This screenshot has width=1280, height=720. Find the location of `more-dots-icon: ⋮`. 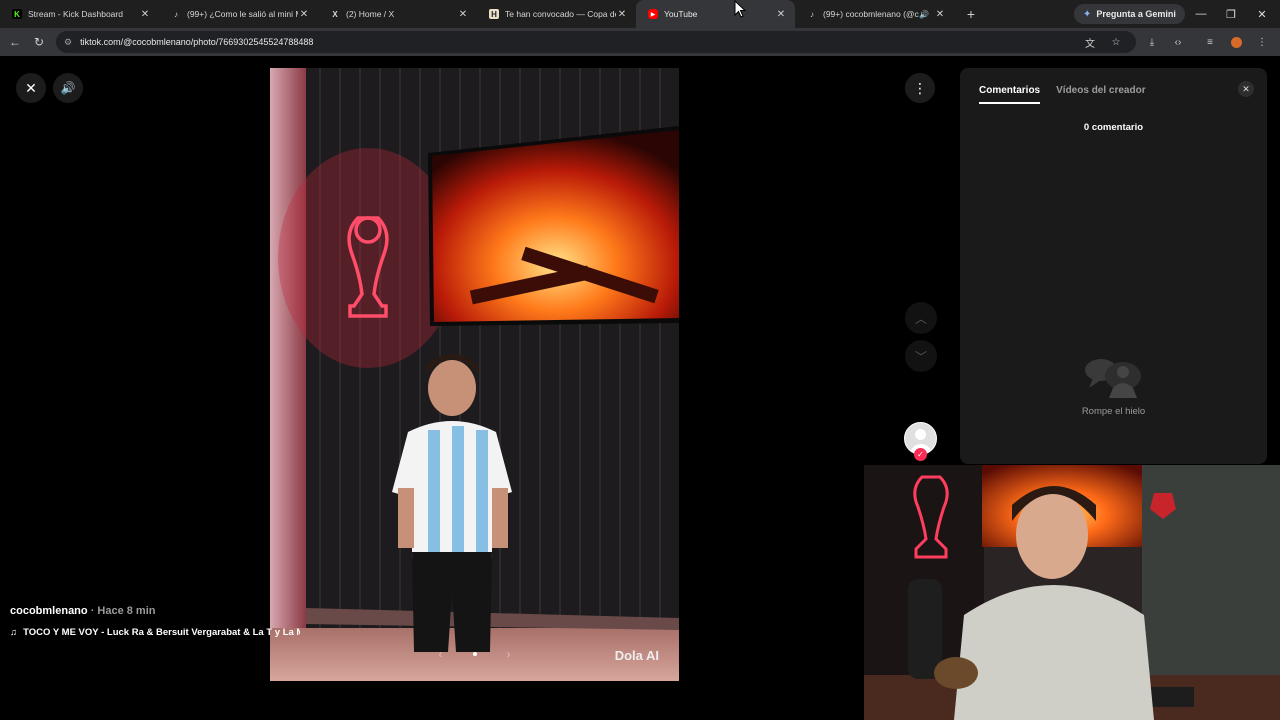

more-dots-icon: ⋮ is located at coordinates (920, 87).